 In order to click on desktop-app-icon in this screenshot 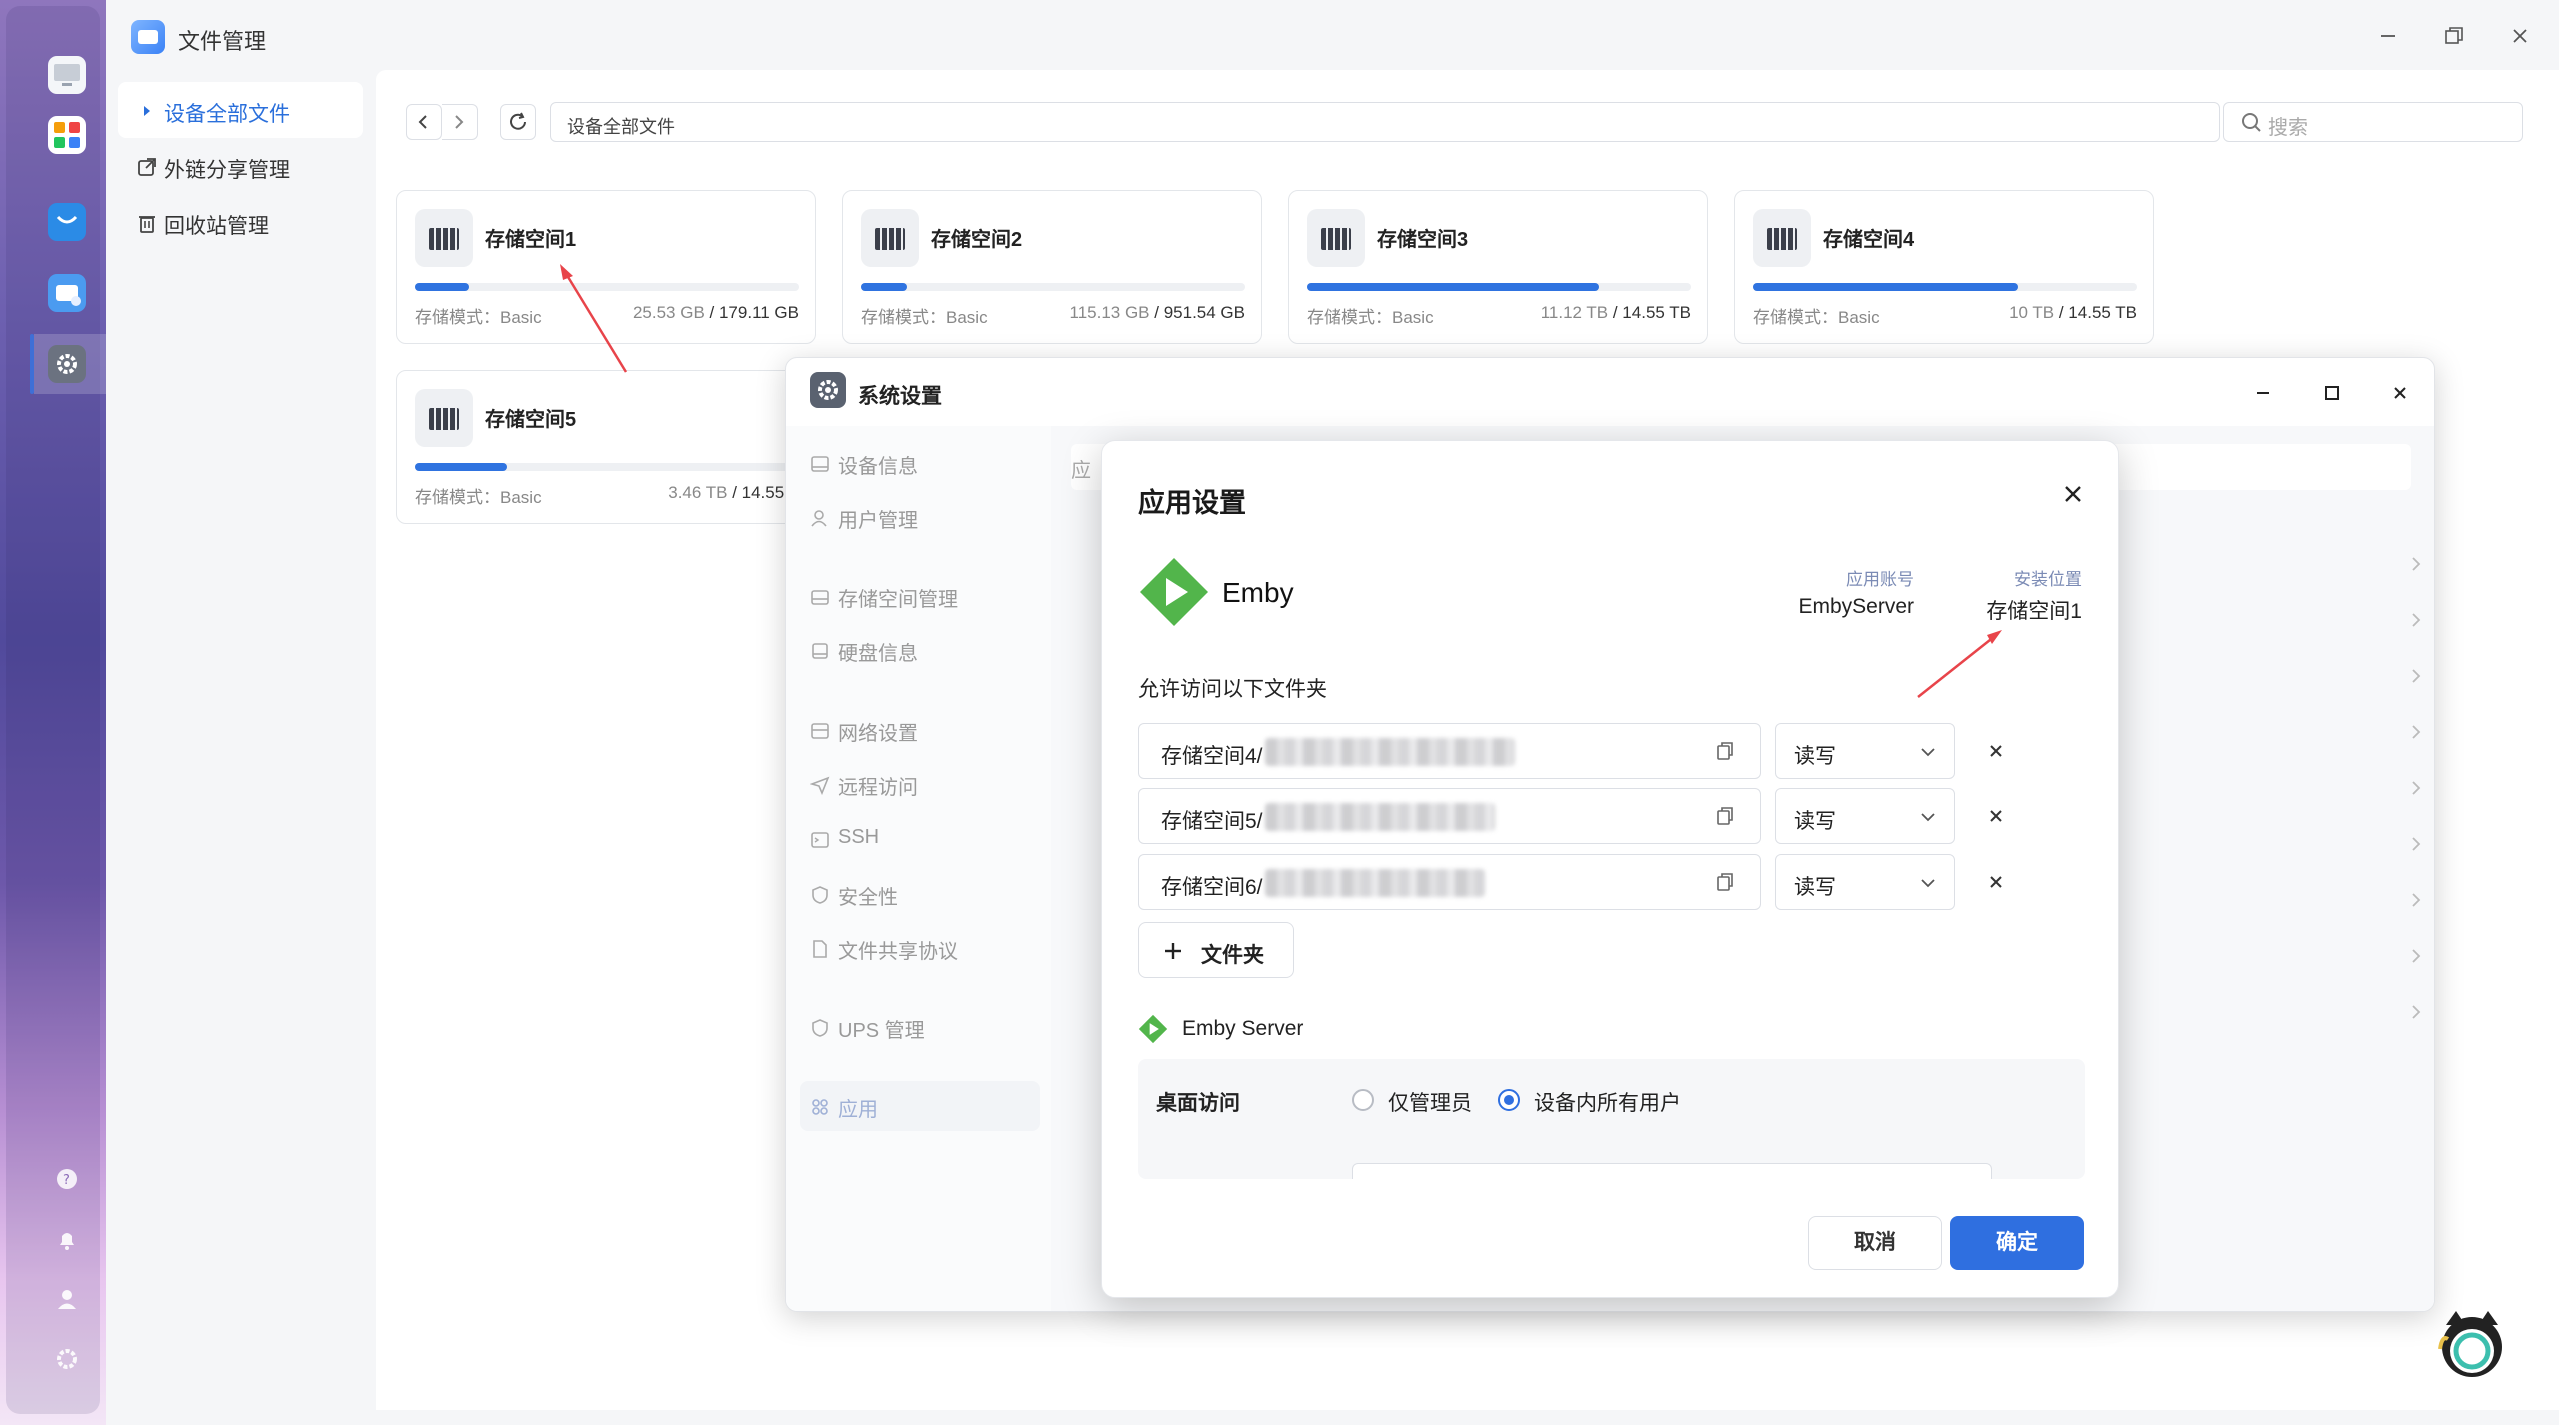, I will do `click(67, 75)`.